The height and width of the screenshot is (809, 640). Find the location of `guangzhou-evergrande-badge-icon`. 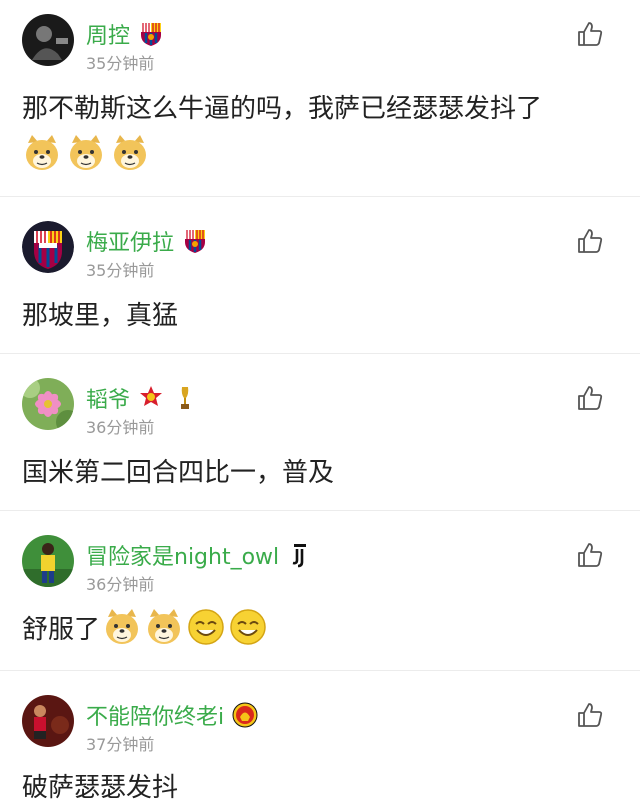

guangzhou-evergrande-badge-icon is located at coordinates (151, 398).